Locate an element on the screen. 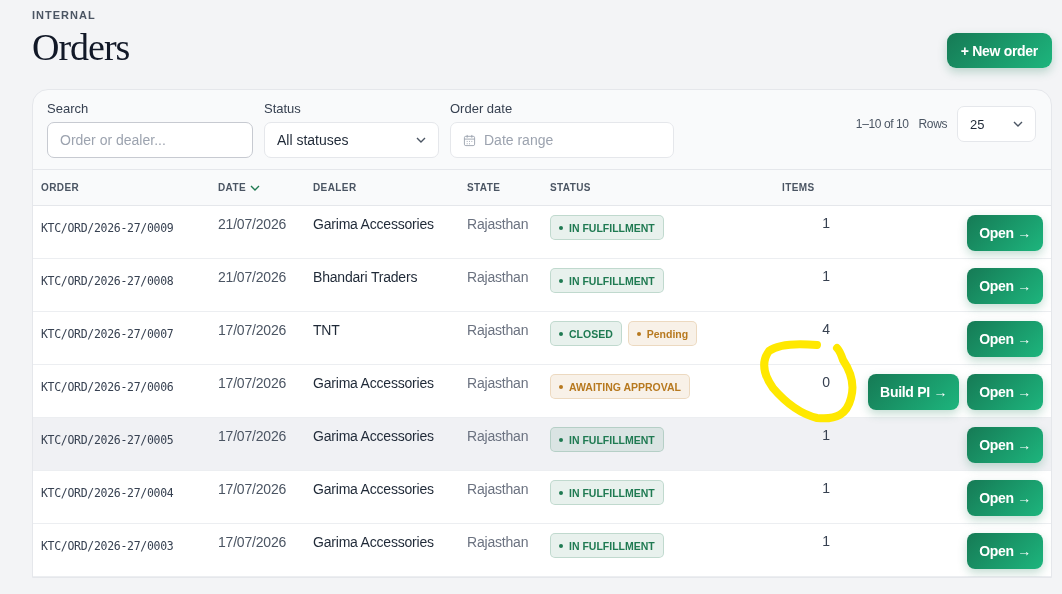 The width and height of the screenshot is (1062, 594). order-number: KTC/ORD/2026-27/0004 is located at coordinates (107, 492).